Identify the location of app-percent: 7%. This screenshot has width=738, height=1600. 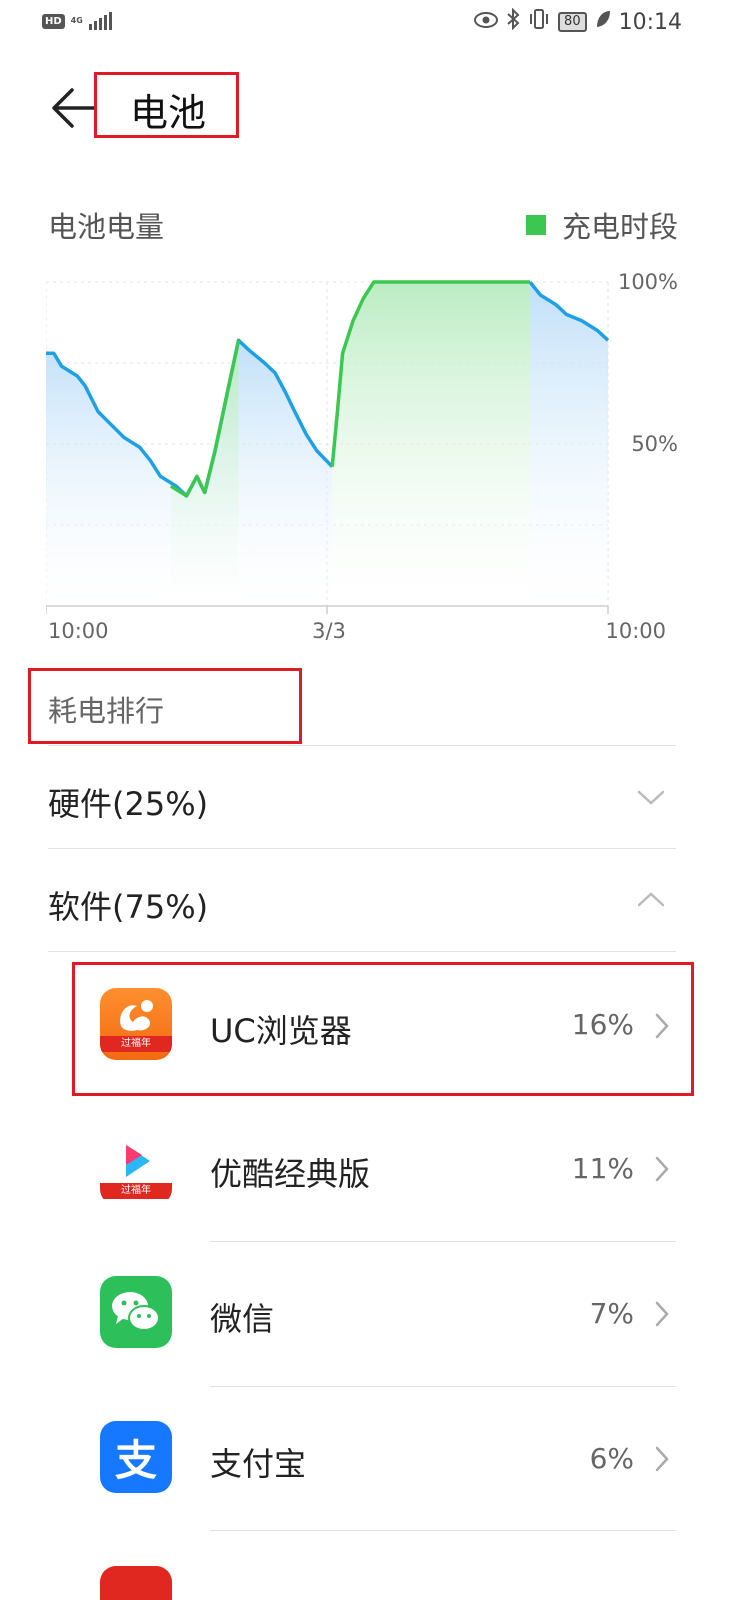
(611, 1313).